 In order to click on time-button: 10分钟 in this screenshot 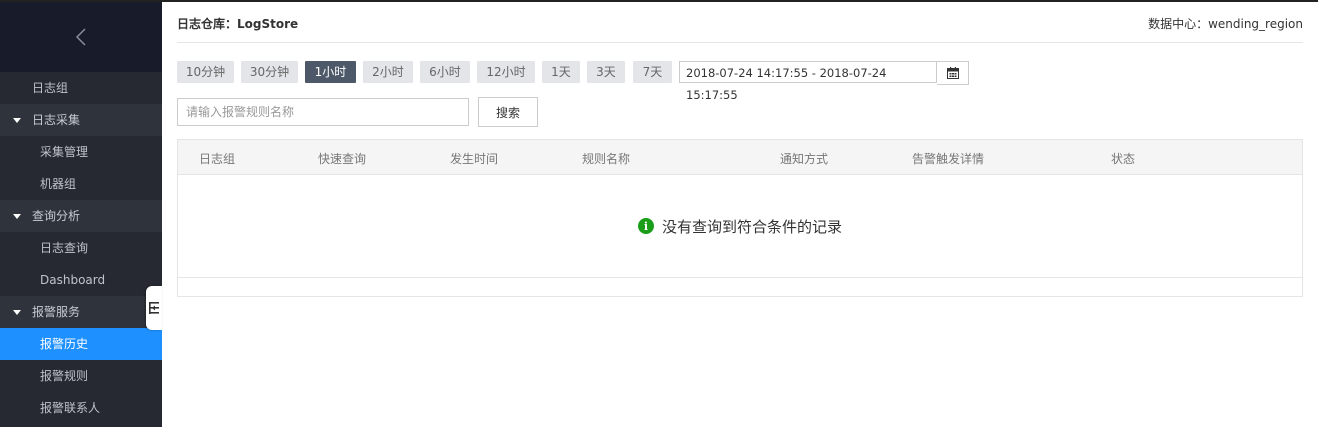, I will do `click(205, 72)`.